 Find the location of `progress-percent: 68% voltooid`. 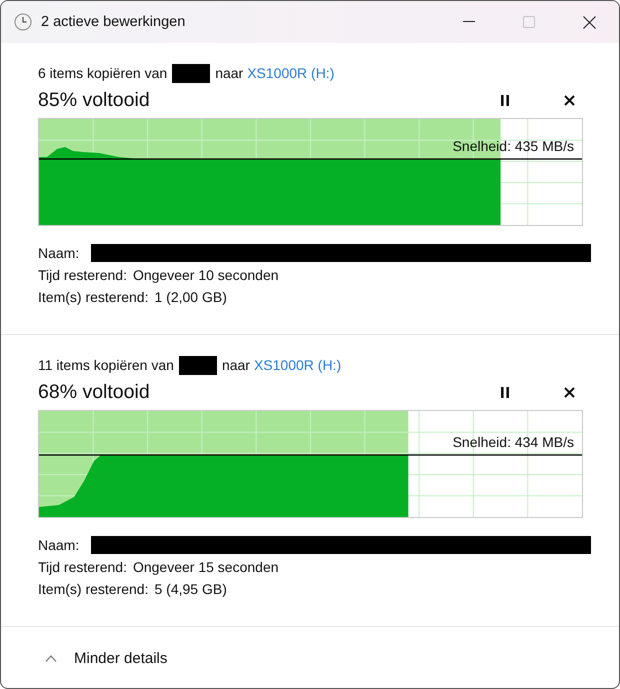

progress-percent: 68% voltooid is located at coordinates (94, 392).